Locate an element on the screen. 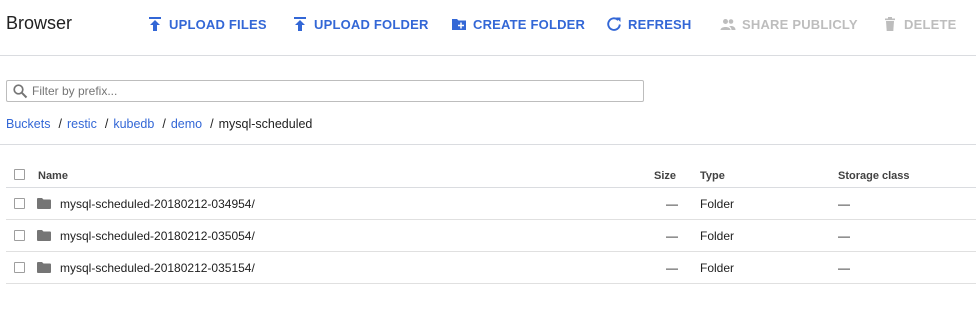 The width and height of the screenshot is (976, 311). share-publicly-label: SHARE PUBLICLY is located at coordinates (800, 24).